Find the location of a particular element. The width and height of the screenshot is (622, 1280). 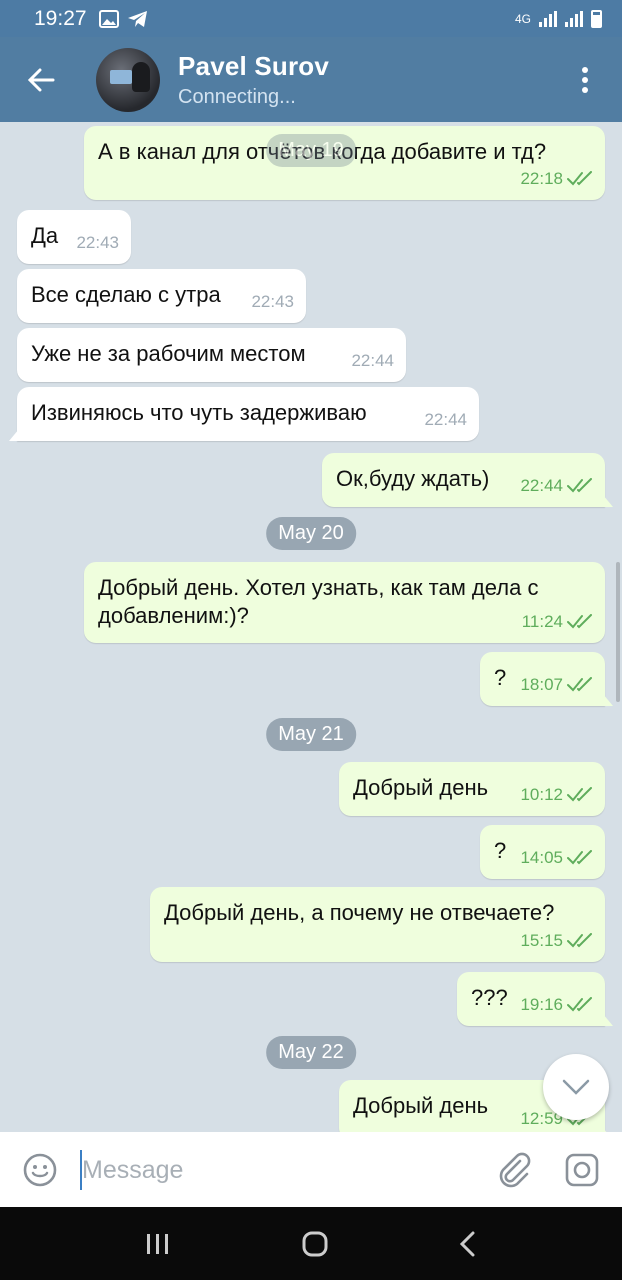

message-meta: 22:18 is located at coordinates (556, 179).